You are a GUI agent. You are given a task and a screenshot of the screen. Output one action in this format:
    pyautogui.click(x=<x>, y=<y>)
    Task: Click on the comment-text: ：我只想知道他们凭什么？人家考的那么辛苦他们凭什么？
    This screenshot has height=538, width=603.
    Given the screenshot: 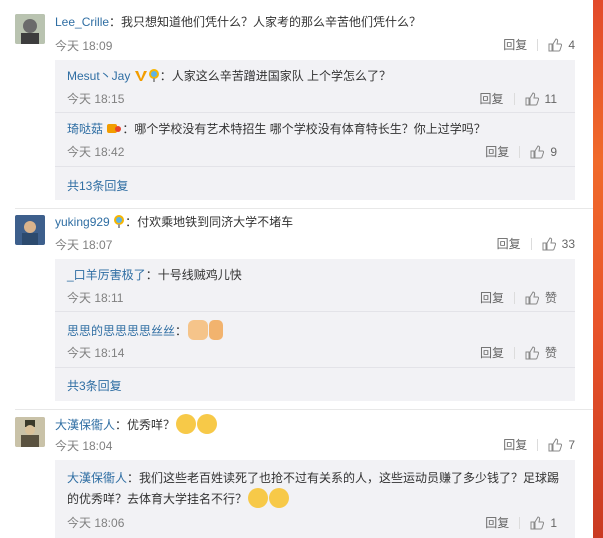 What is the action you would take?
    pyautogui.click(x=265, y=22)
    